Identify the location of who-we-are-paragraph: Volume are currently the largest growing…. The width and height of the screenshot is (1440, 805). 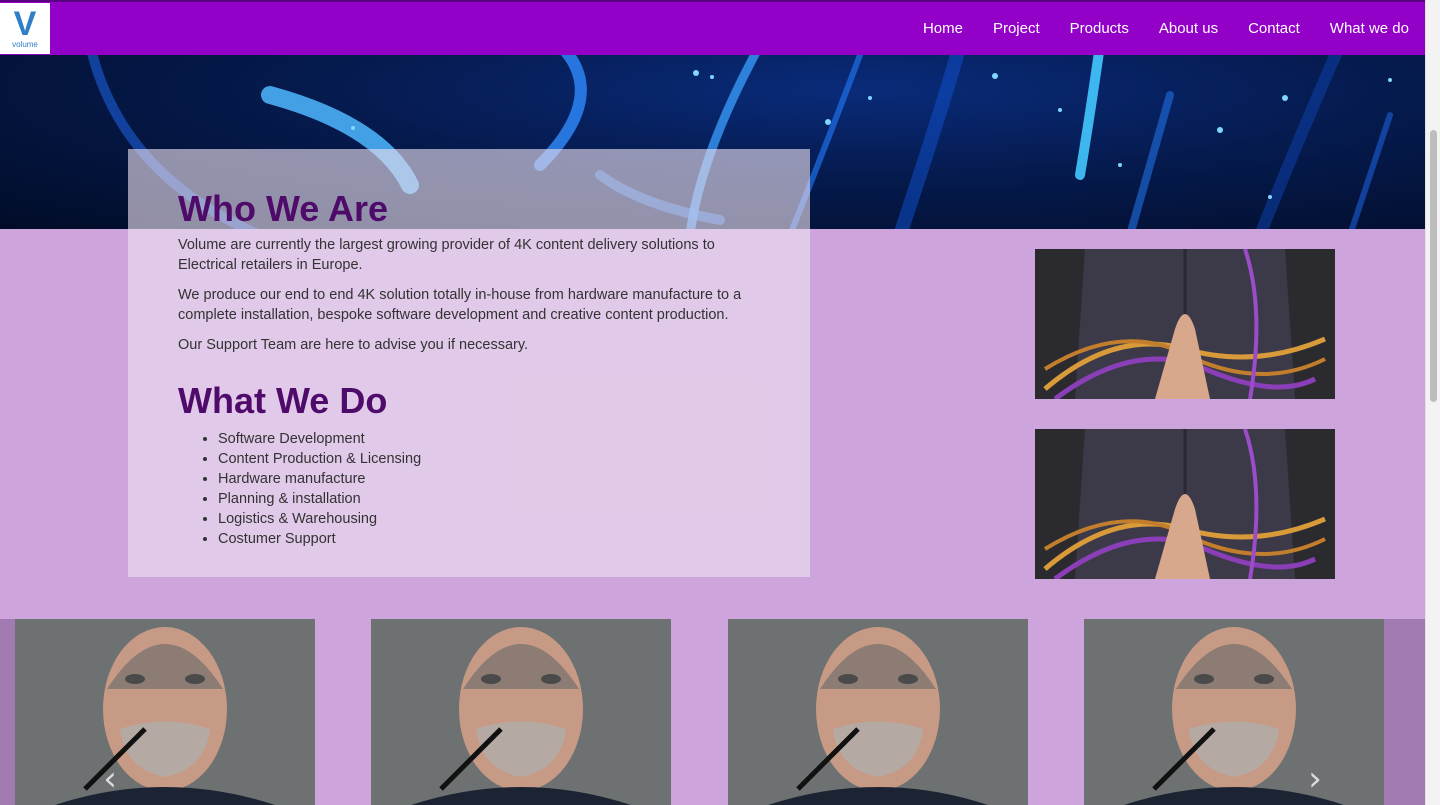
(446, 255).